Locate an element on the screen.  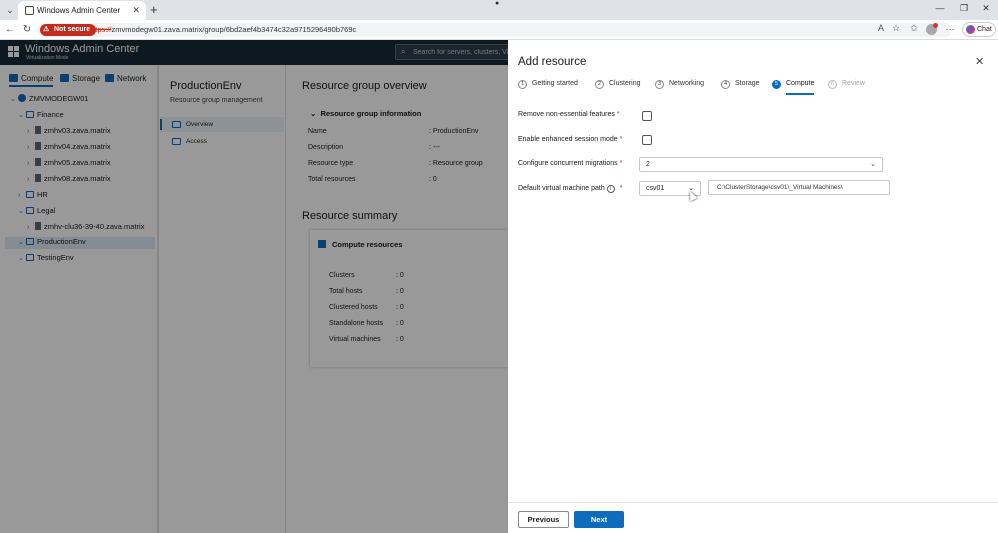
step-number: 5 is located at coordinates (776, 84).